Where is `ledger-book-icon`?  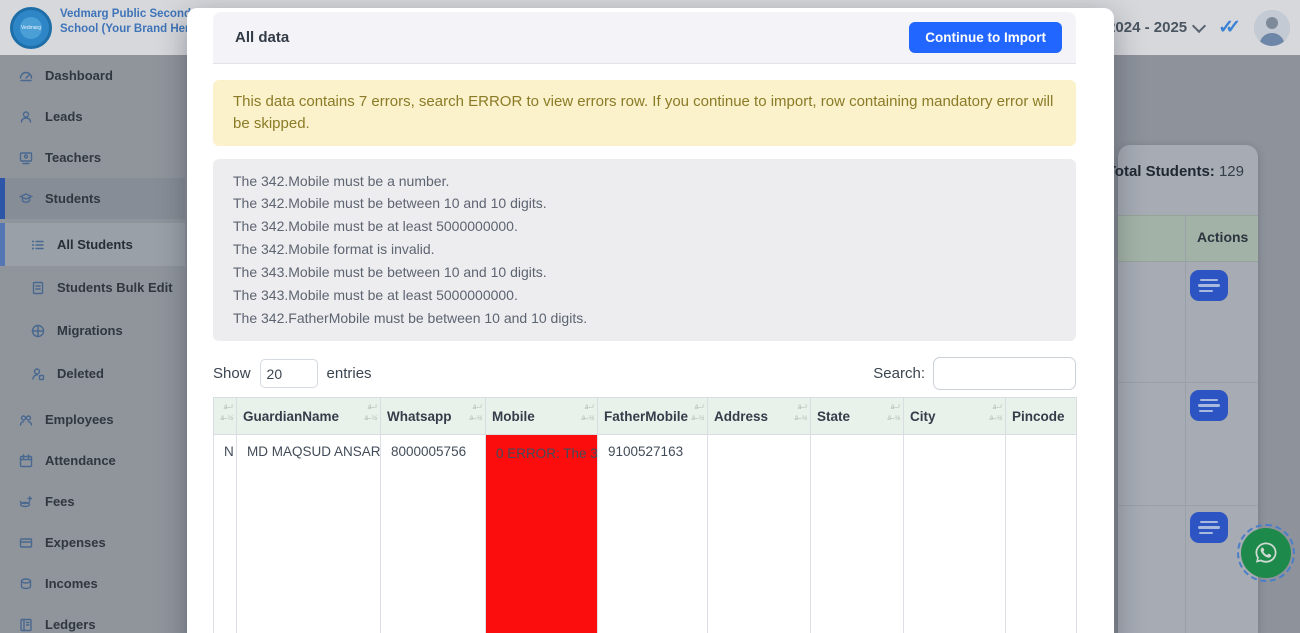
ledger-book-icon is located at coordinates (26, 624).